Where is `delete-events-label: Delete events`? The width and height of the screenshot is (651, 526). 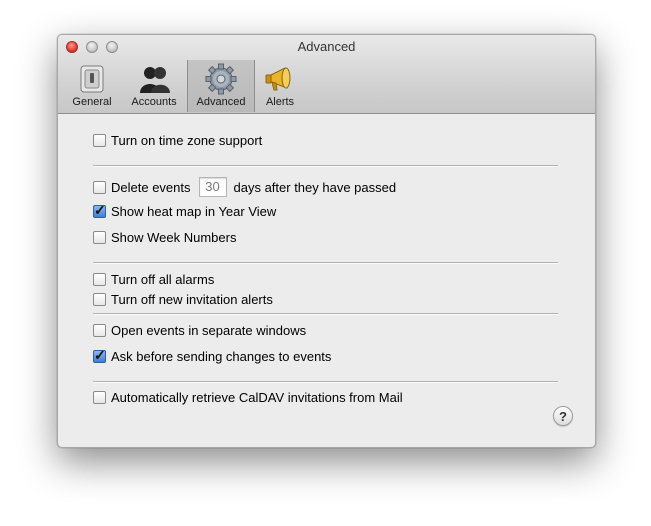 delete-events-label: Delete events is located at coordinates (151, 187).